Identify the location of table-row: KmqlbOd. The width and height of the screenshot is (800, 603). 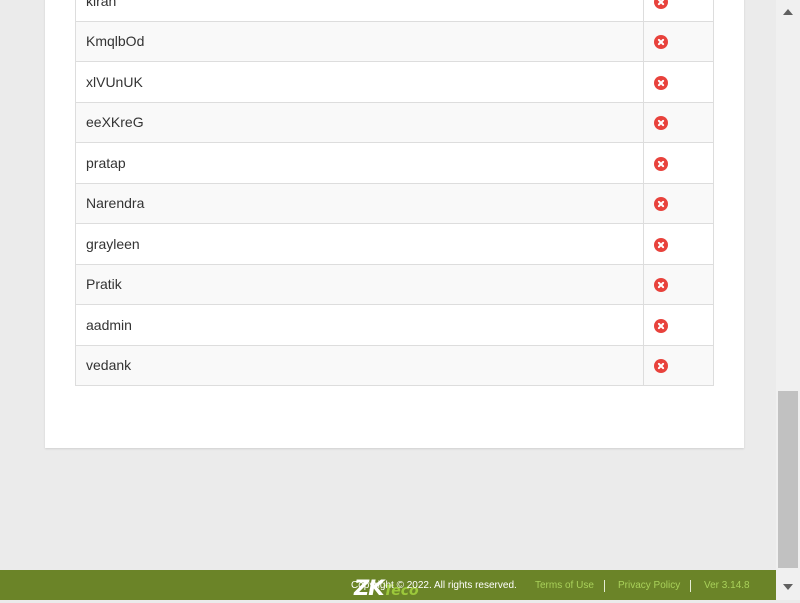
(394, 41).